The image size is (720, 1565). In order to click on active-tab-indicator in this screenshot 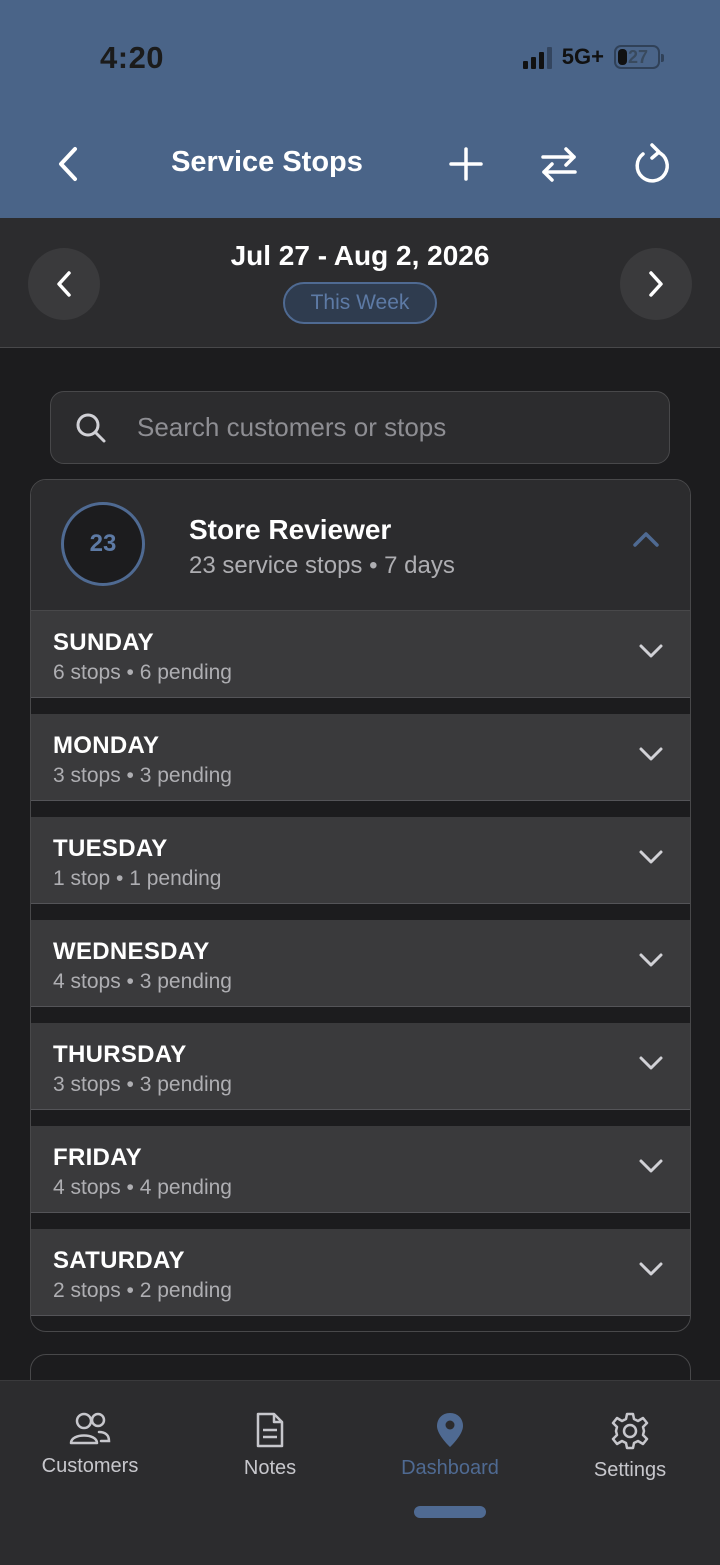, I will do `click(450, 1512)`.